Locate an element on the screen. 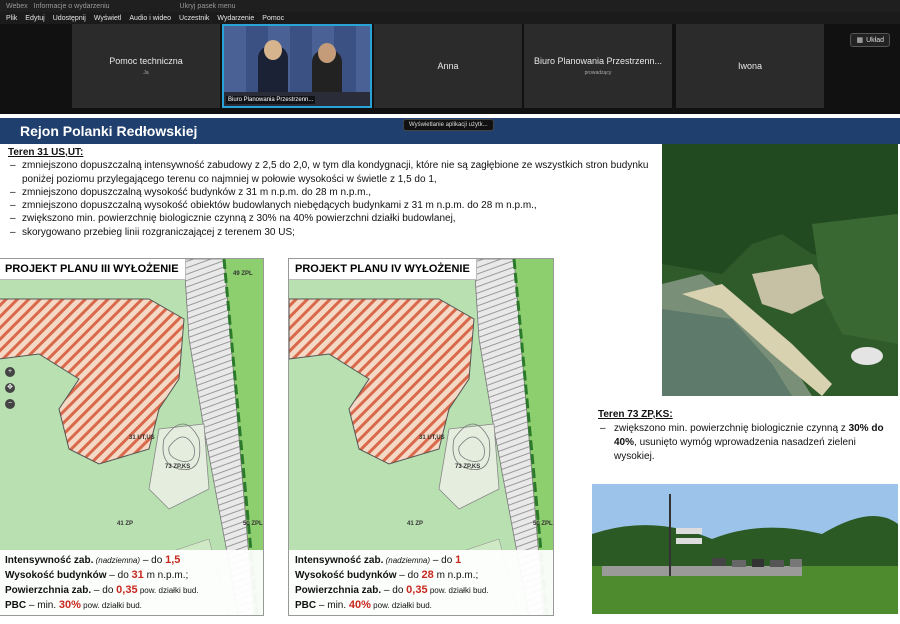 This screenshot has width=900, height=624. menu-share: Udostępnij is located at coordinates (69, 18).